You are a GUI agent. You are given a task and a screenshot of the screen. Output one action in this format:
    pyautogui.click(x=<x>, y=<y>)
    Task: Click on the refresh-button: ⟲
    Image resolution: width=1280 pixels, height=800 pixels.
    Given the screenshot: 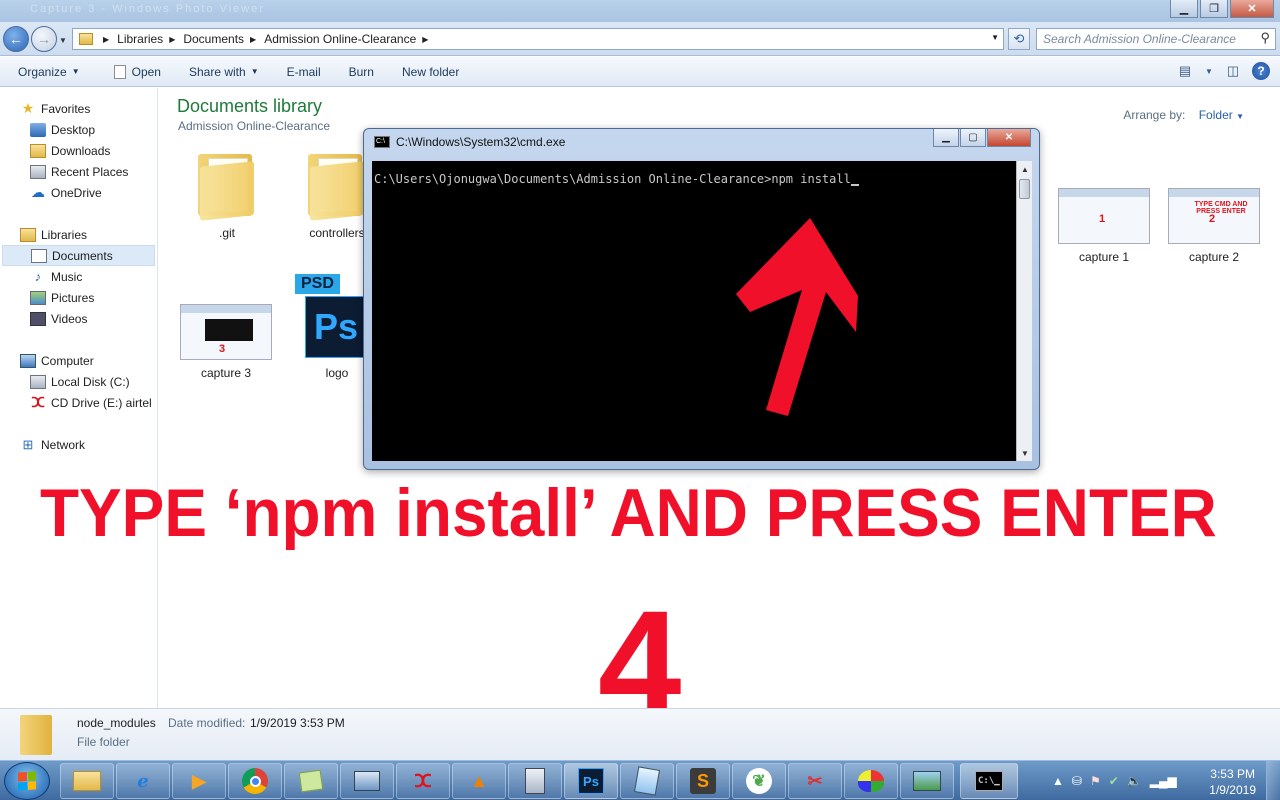 What is the action you would take?
    pyautogui.click(x=1019, y=39)
    